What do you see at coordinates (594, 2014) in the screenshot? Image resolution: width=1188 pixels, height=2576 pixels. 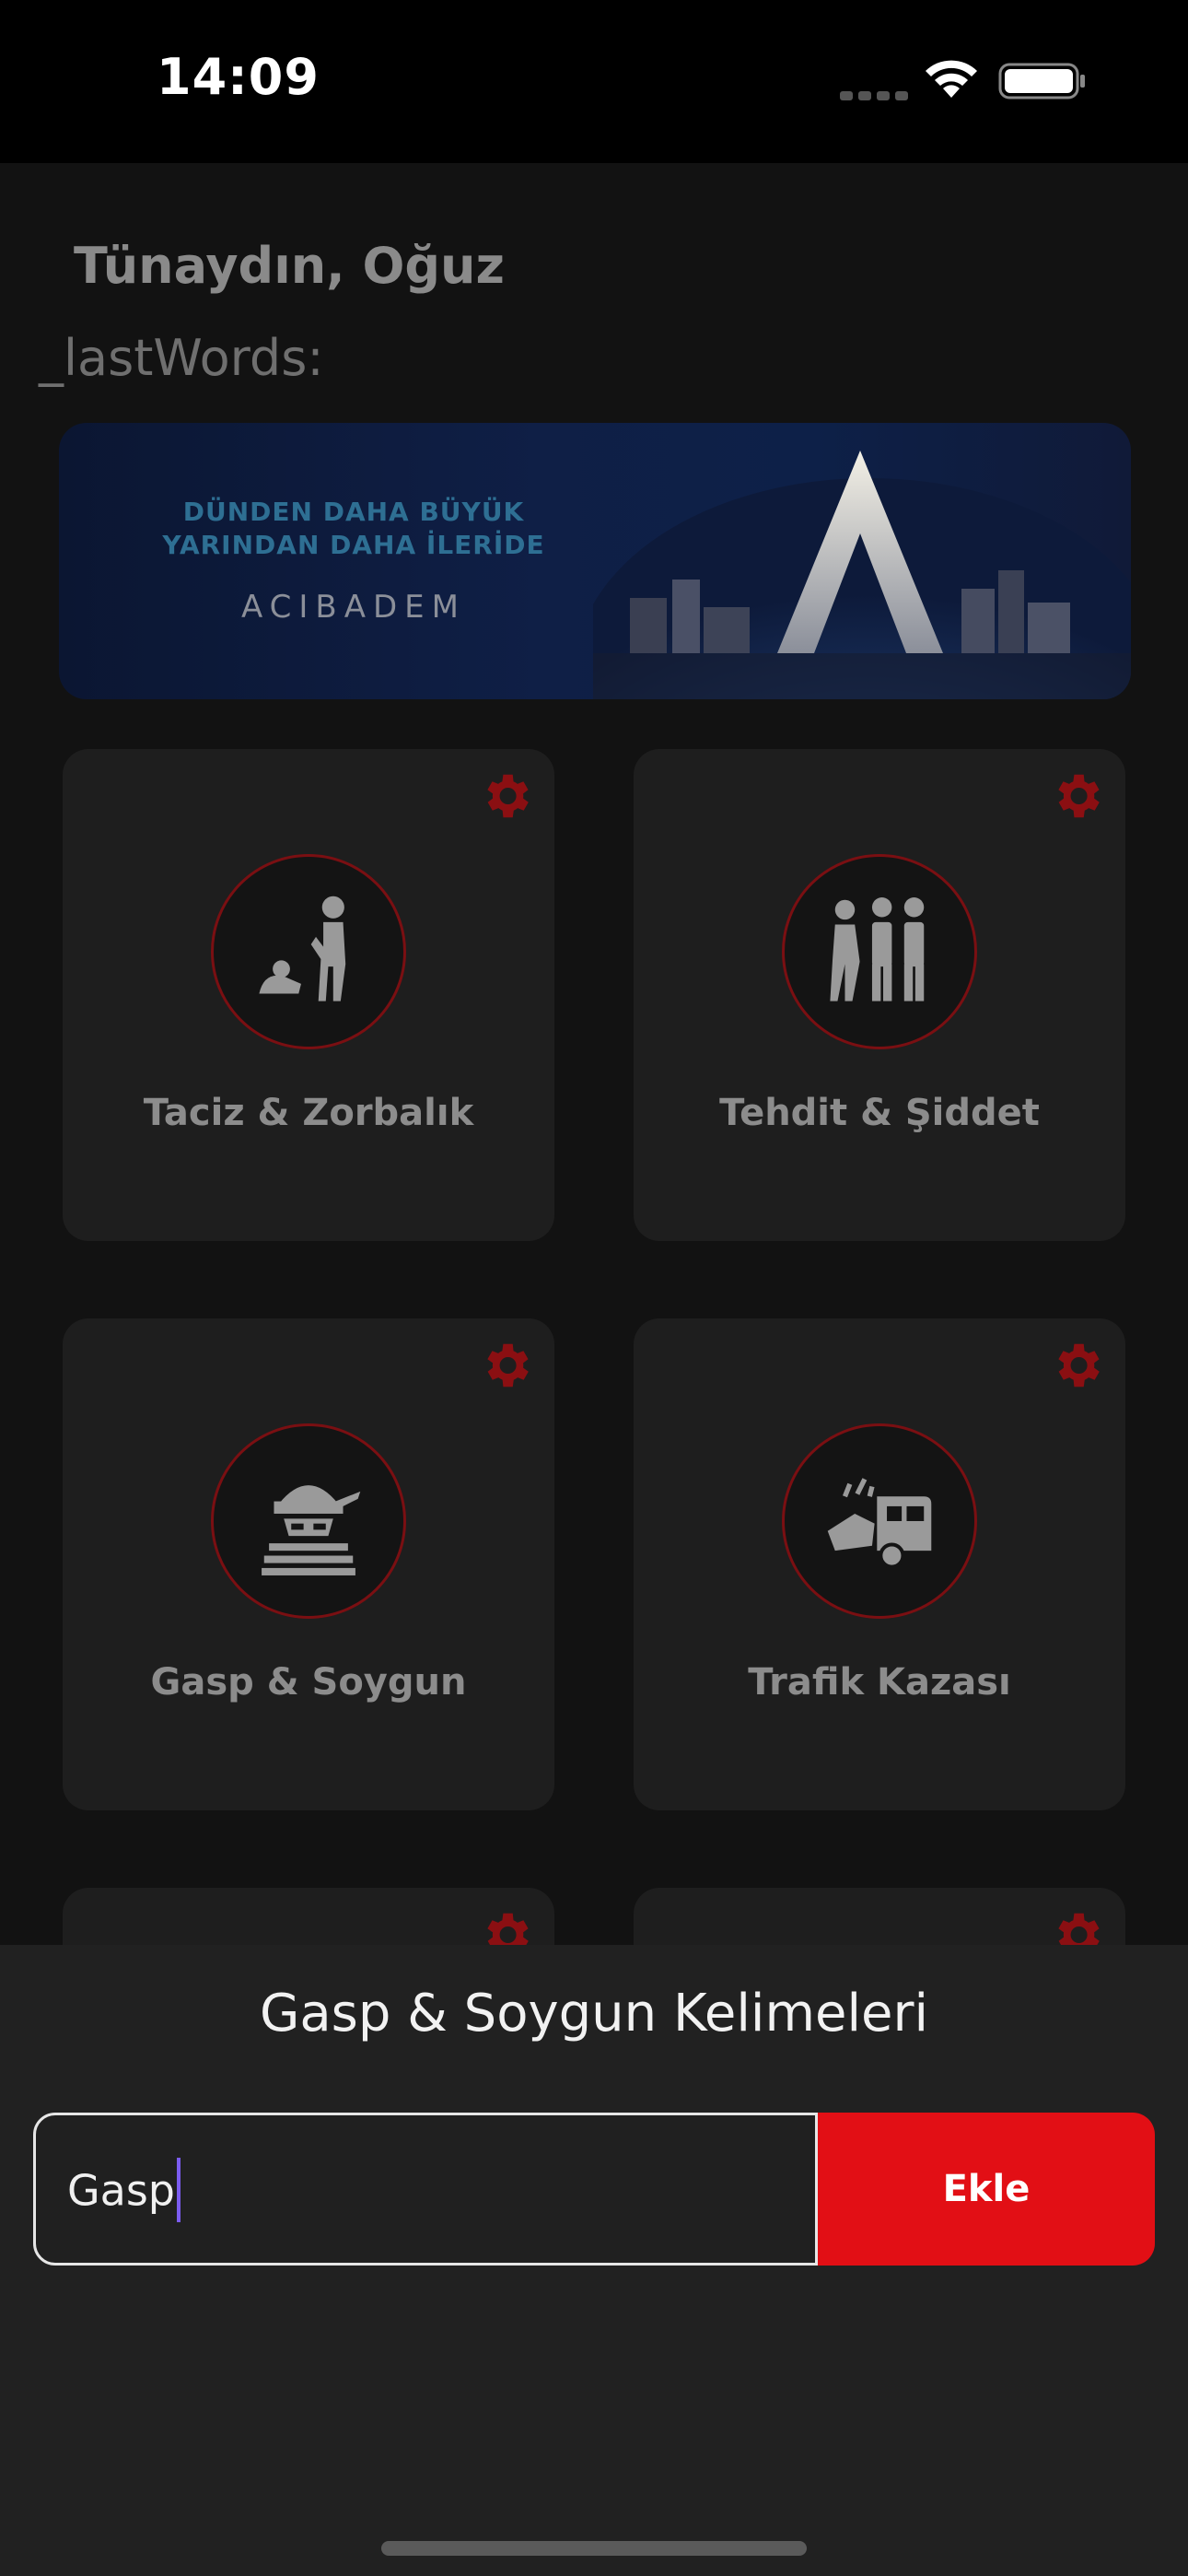 I see `sheet-title: Gasp & Soygun Kelimeleri` at bounding box center [594, 2014].